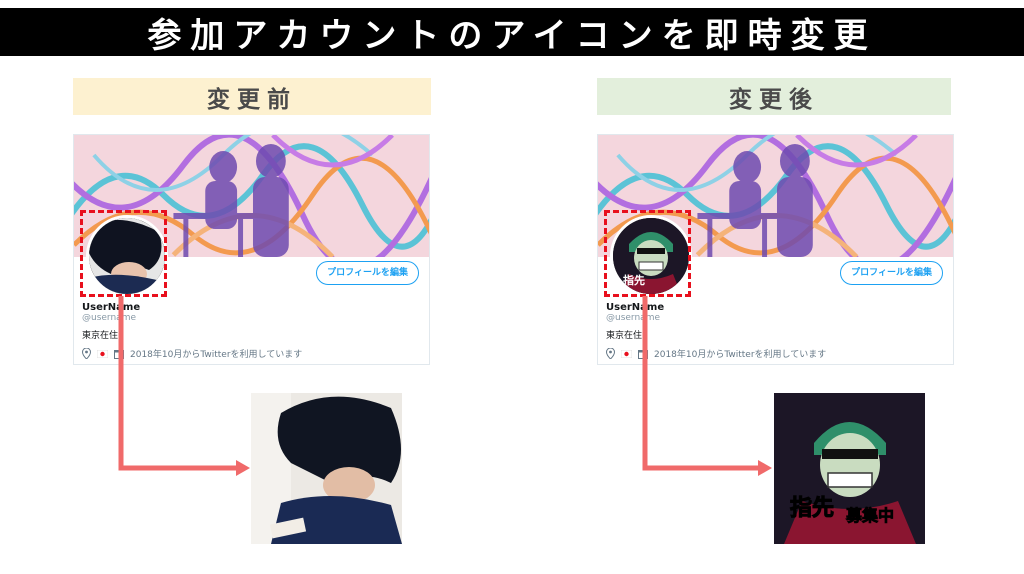 The image size is (1024, 574). What do you see at coordinates (849, 468) in the screenshot?
I see `after-photo: 指先 募集中` at bounding box center [849, 468].